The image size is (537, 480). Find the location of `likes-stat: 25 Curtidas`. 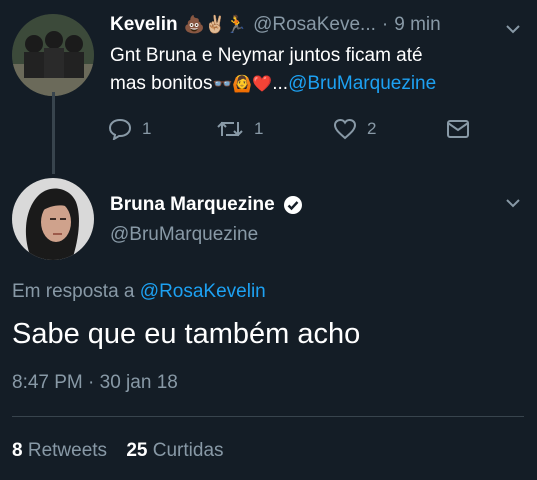

likes-stat: 25 Curtidas is located at coordinates (174, 450).